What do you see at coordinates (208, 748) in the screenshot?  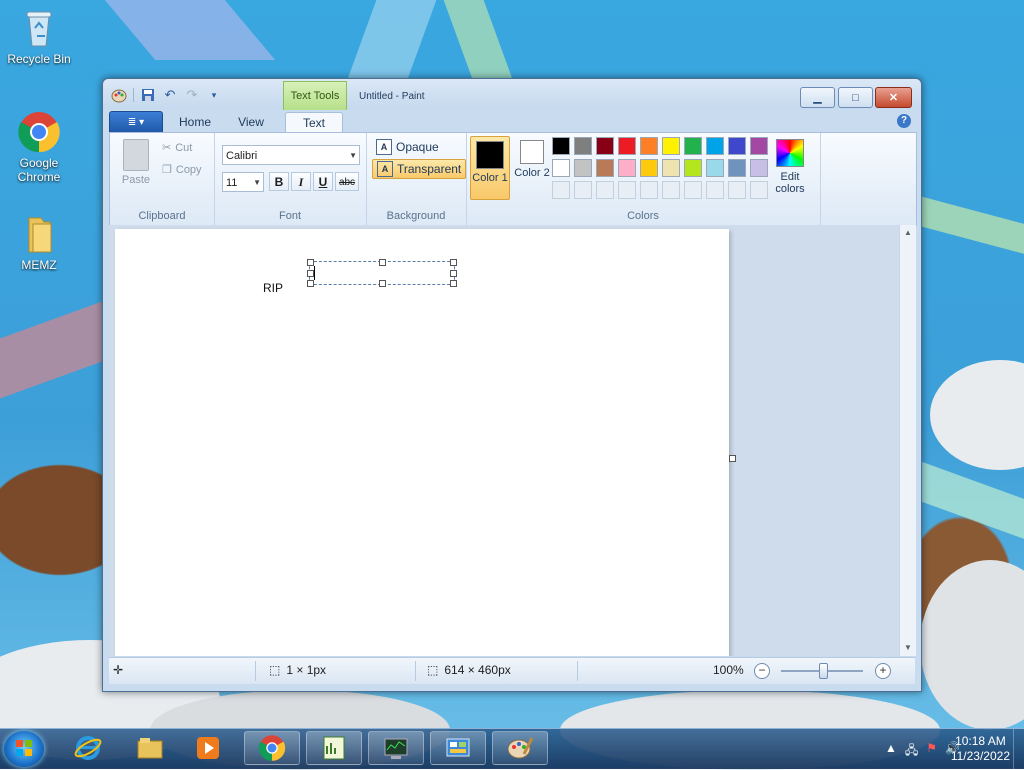 I see `taskbar-media-player` at bounding box center [208, 748].